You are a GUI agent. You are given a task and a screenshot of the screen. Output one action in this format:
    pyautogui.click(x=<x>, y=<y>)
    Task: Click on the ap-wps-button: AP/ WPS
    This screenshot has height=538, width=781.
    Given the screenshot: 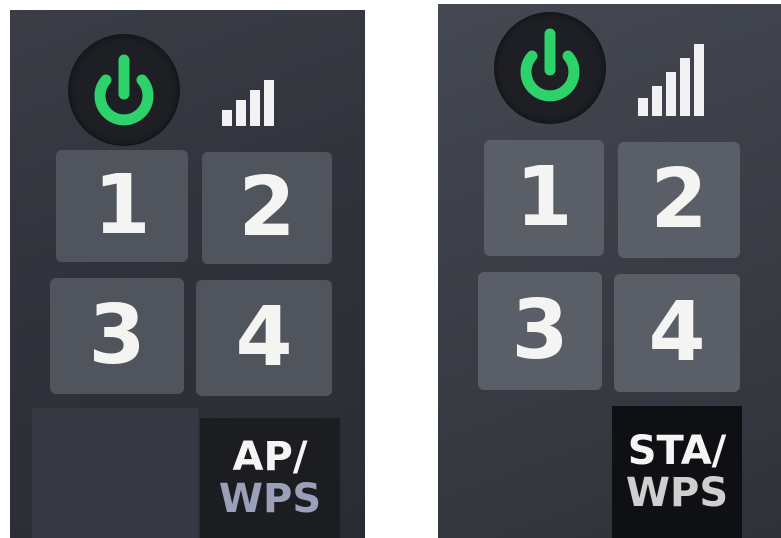 What is the action you would take?
    pyautogui.click(x=270, y=478)
    